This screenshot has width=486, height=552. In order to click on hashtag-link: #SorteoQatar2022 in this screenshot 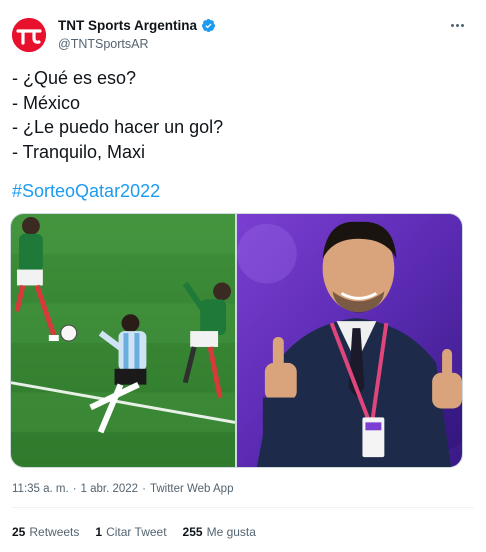, I will do `click(86, 191)`.